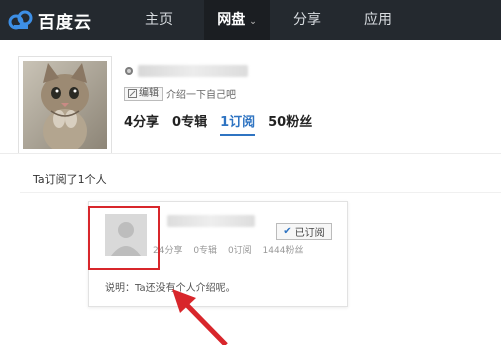  I want to click on edit-profile-button: 编辑, so click(143, 93).